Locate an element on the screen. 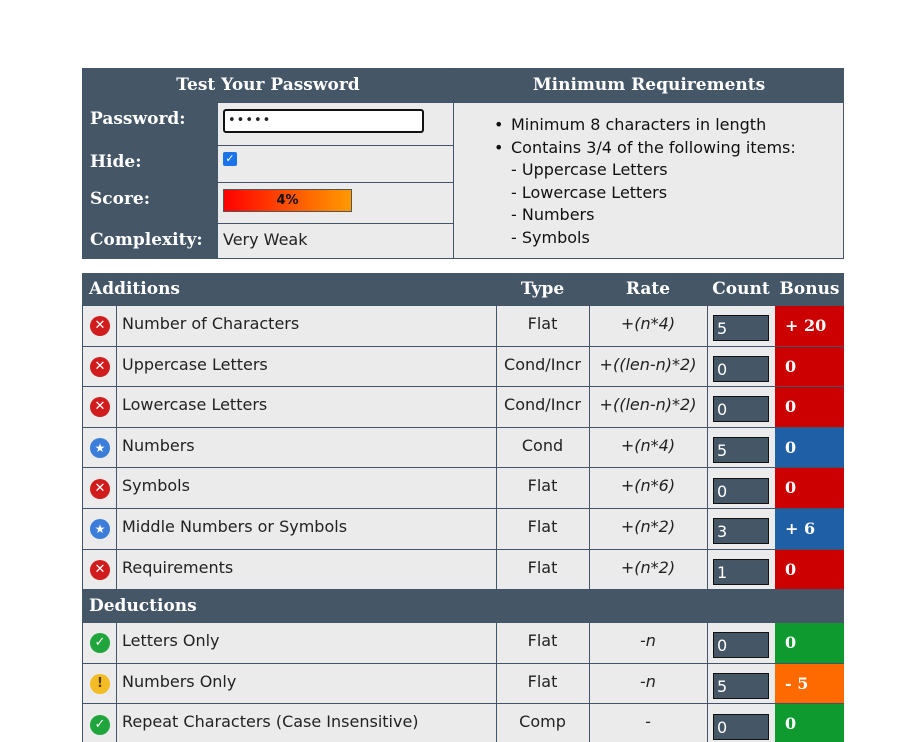 This screenshot has height=742, width=912. table-row: ✓ Letters Only Flat -n 0 0 is located at coordinates (463, 643).